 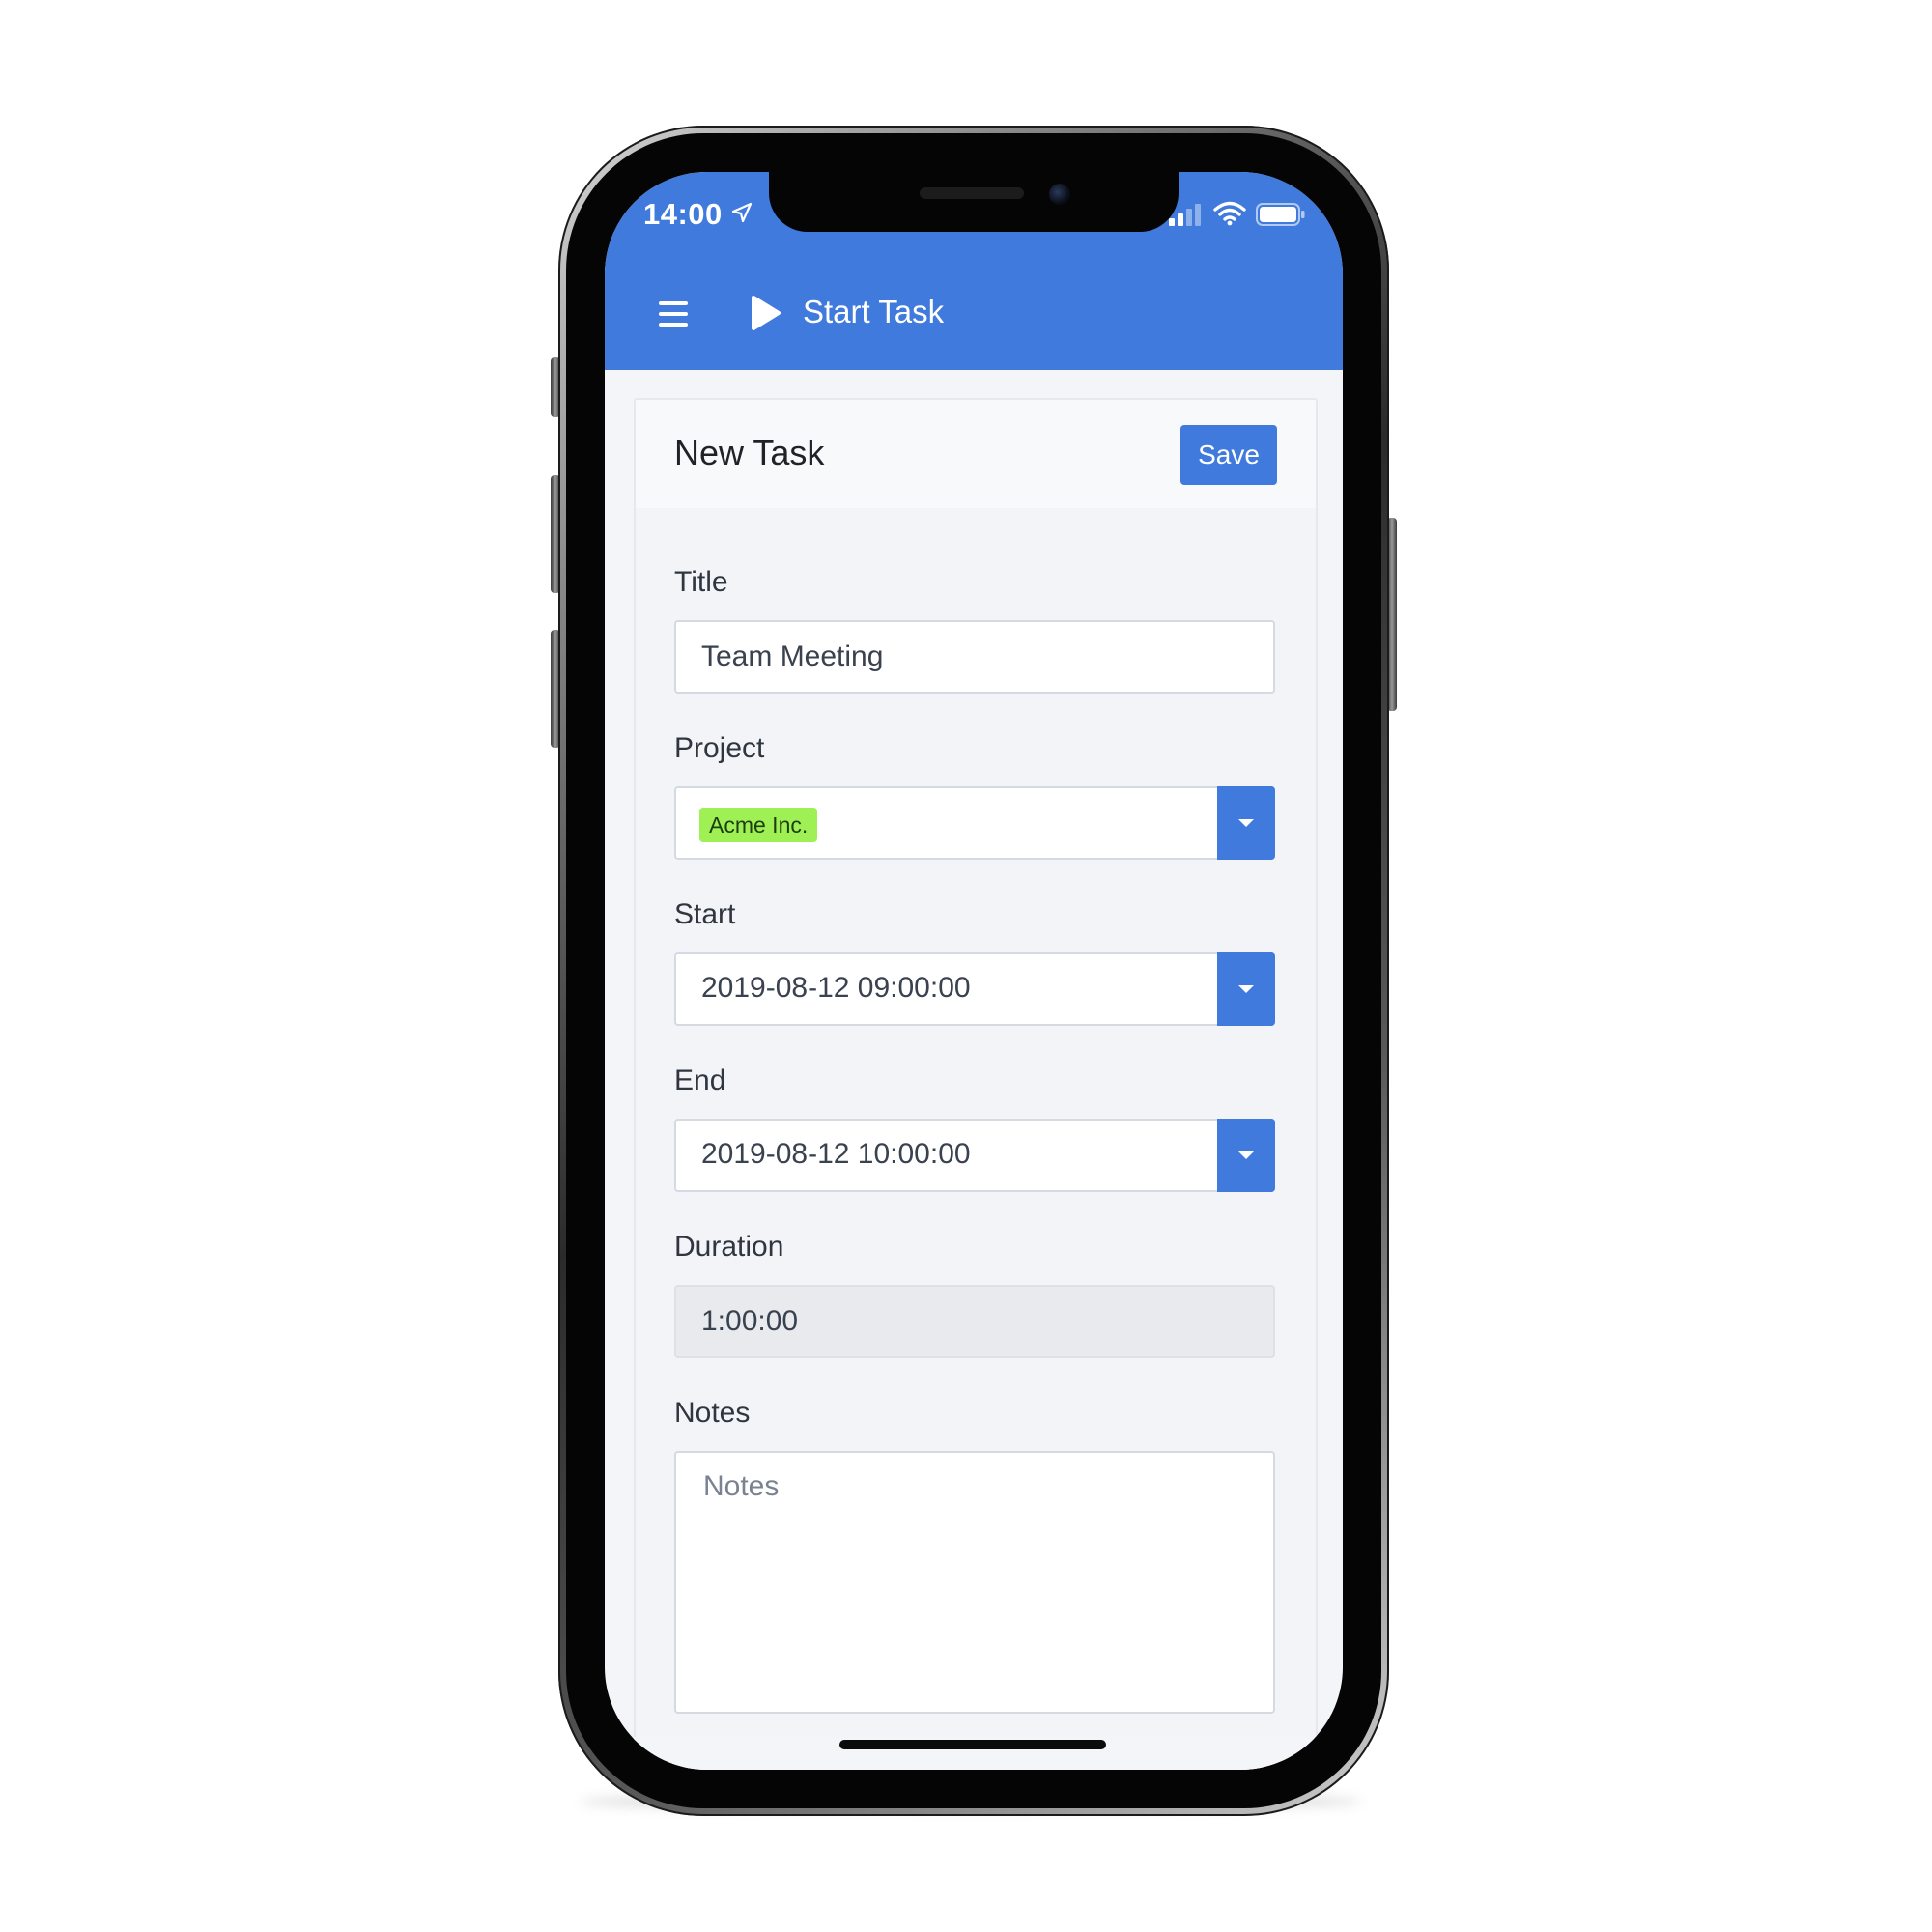 What do you see at coordinates (712, 1413) in the screenshot?
I see `notes-label: Notes` at bounding box center [712, 1413].